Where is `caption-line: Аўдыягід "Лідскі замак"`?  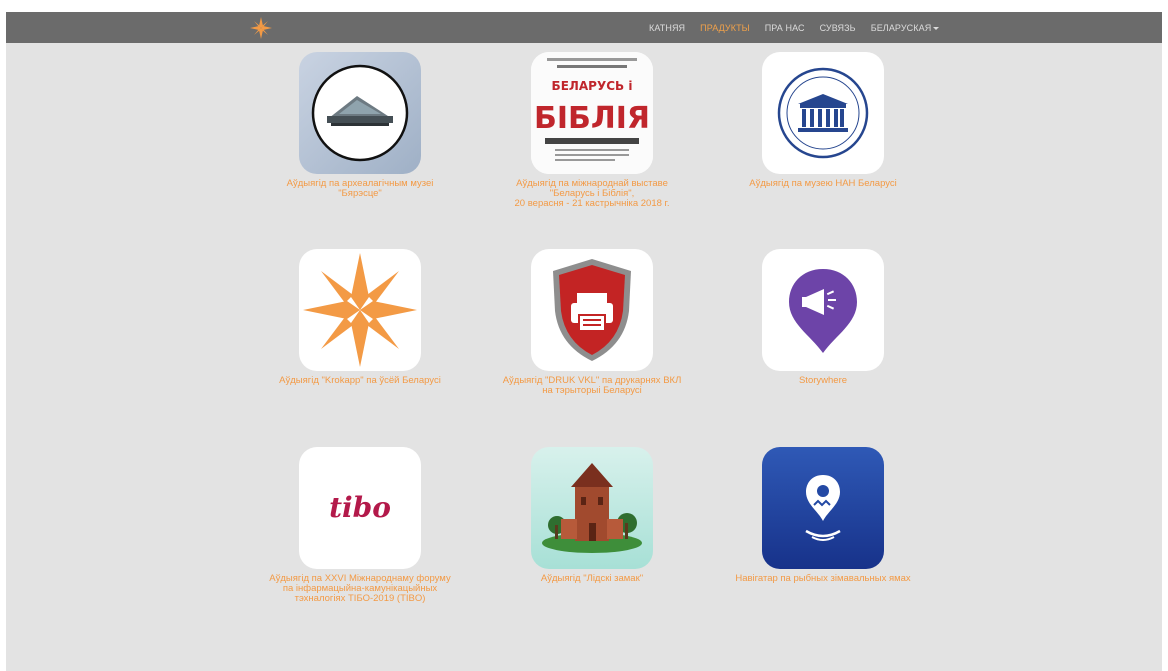
caption-line: Аўдыягід "Лідскі замак" is located at coordinates (592, 578).